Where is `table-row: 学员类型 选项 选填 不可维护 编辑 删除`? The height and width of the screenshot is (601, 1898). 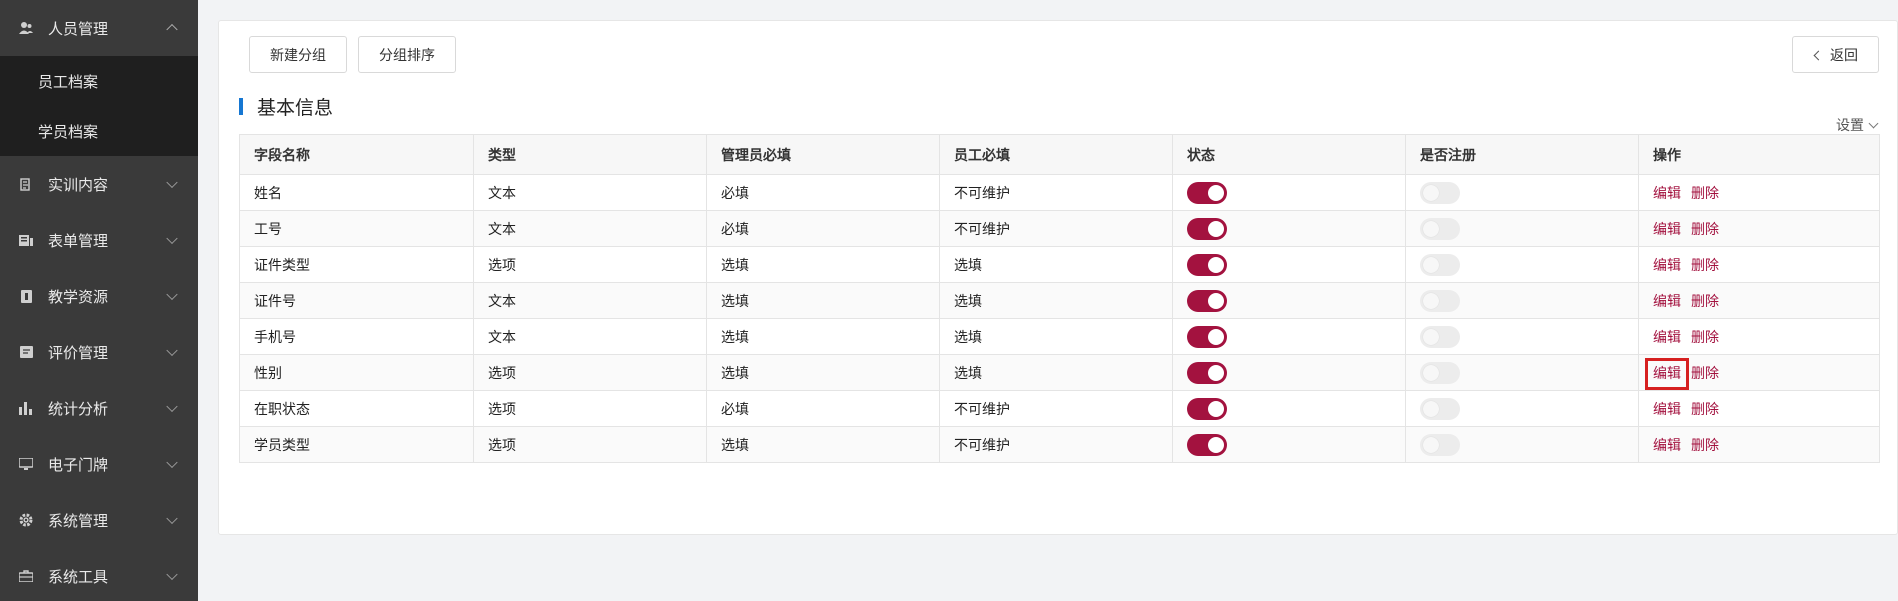
table-row: 学员类型 选项 选填 不可维护 编辑 删除 is located at coordinates (1059, 444).